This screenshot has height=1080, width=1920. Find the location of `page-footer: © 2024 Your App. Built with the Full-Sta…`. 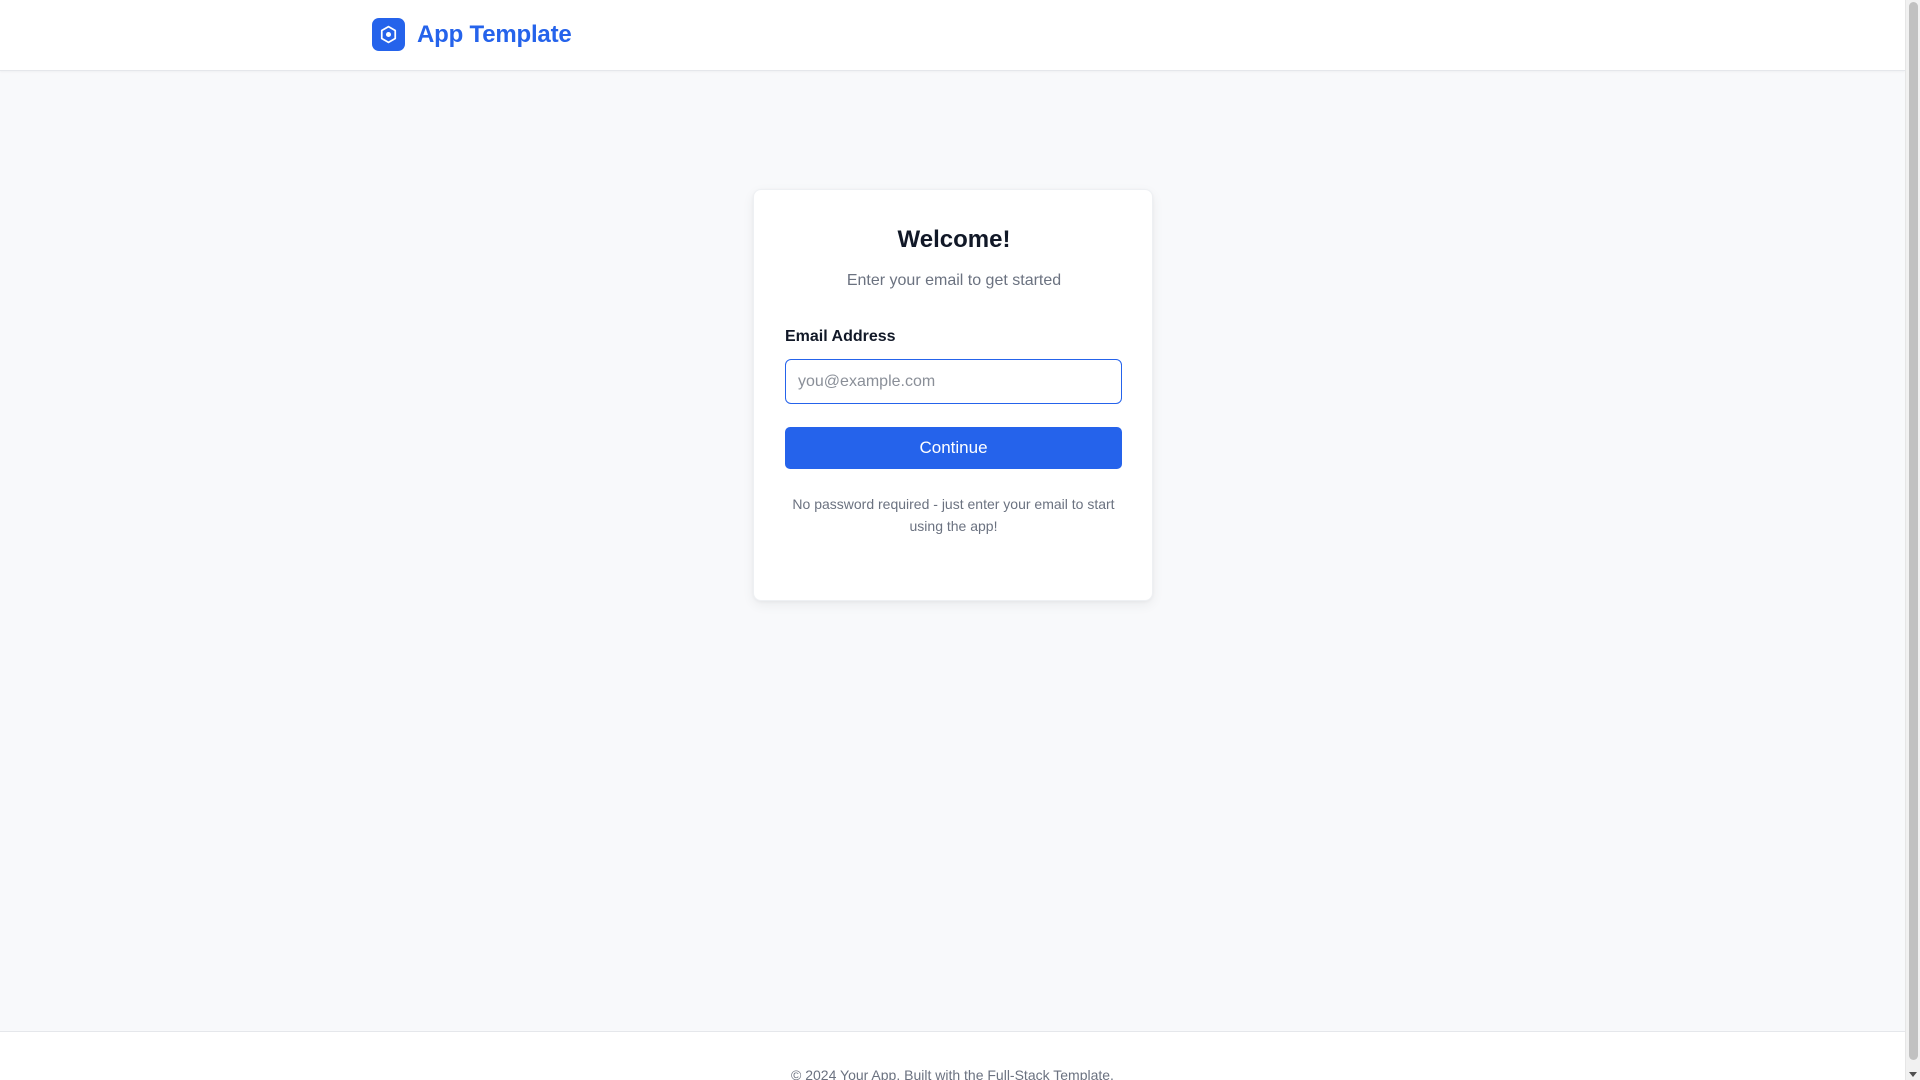

page-footer: © 2024 Your App. Built with the Full-Sta… is located at coordinates (952, 1055).